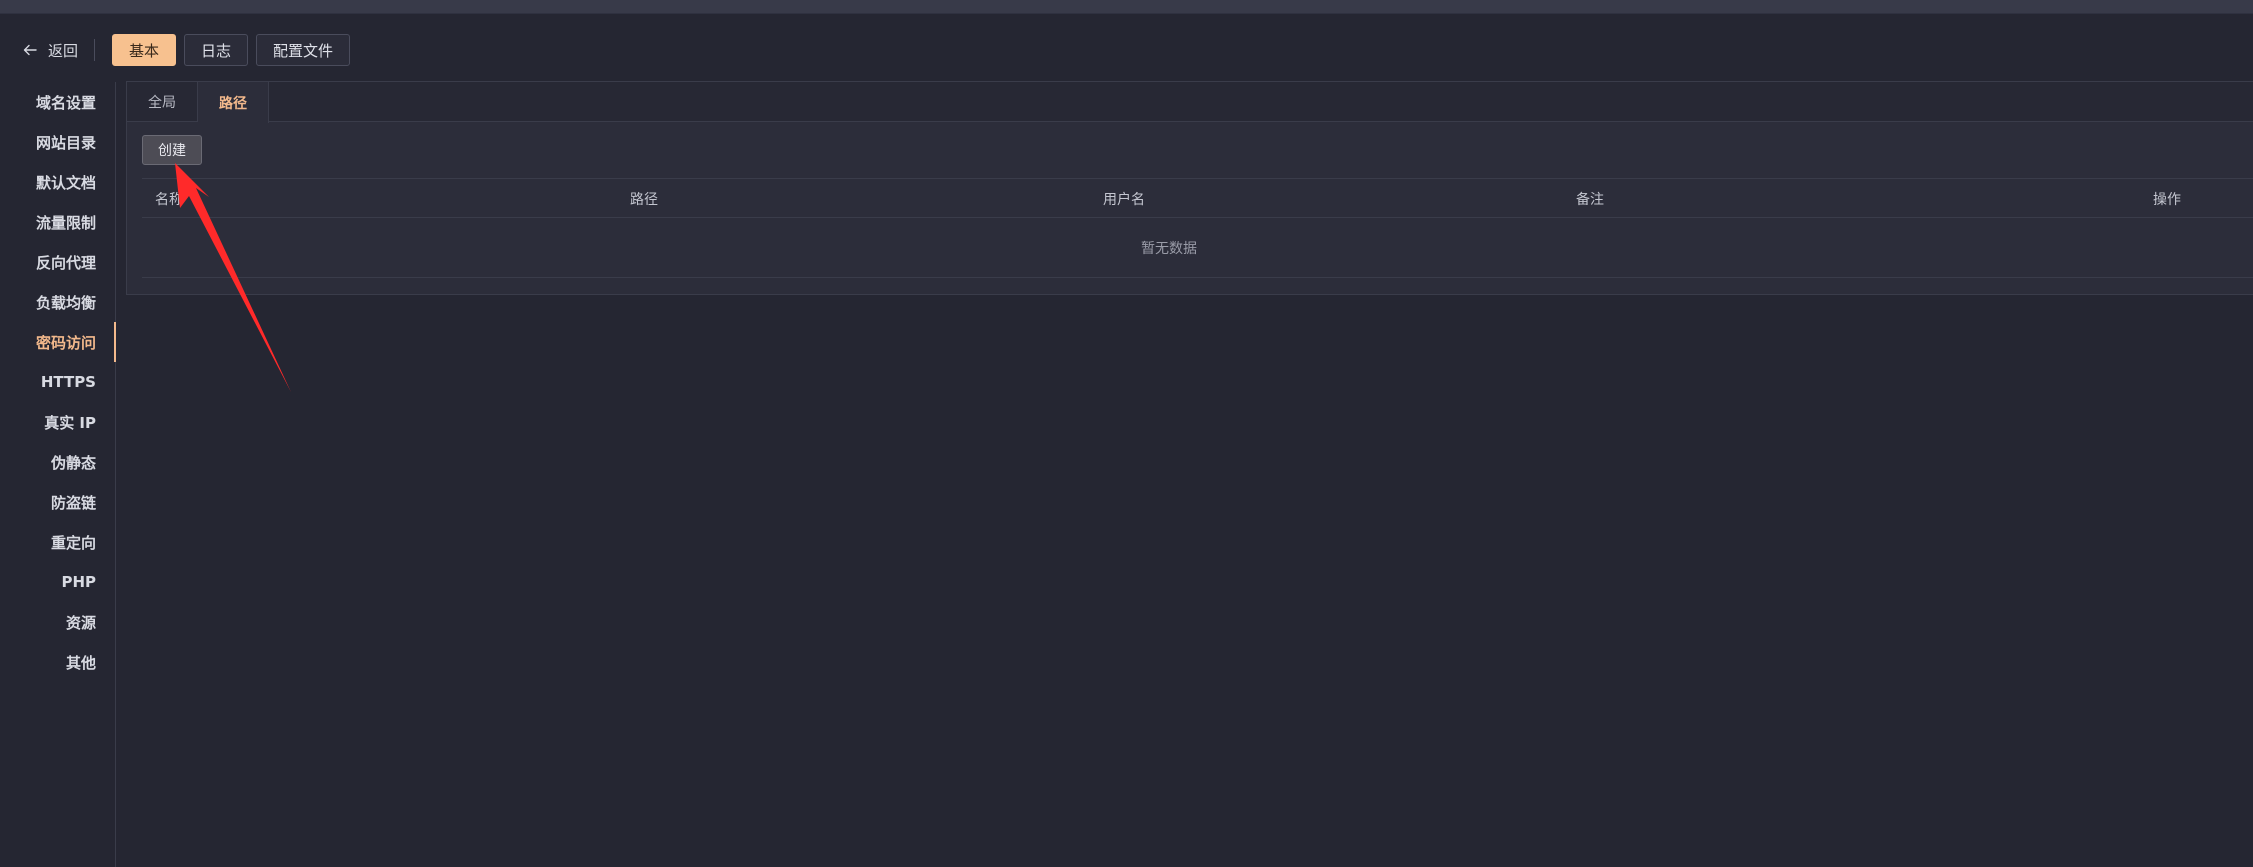 This screenshot has height=867, width=2253. What do you see at coordinates (57, 662) in the screenshot?
I see `sidebar-item-other: 其他` at bounding box center [57, 662].